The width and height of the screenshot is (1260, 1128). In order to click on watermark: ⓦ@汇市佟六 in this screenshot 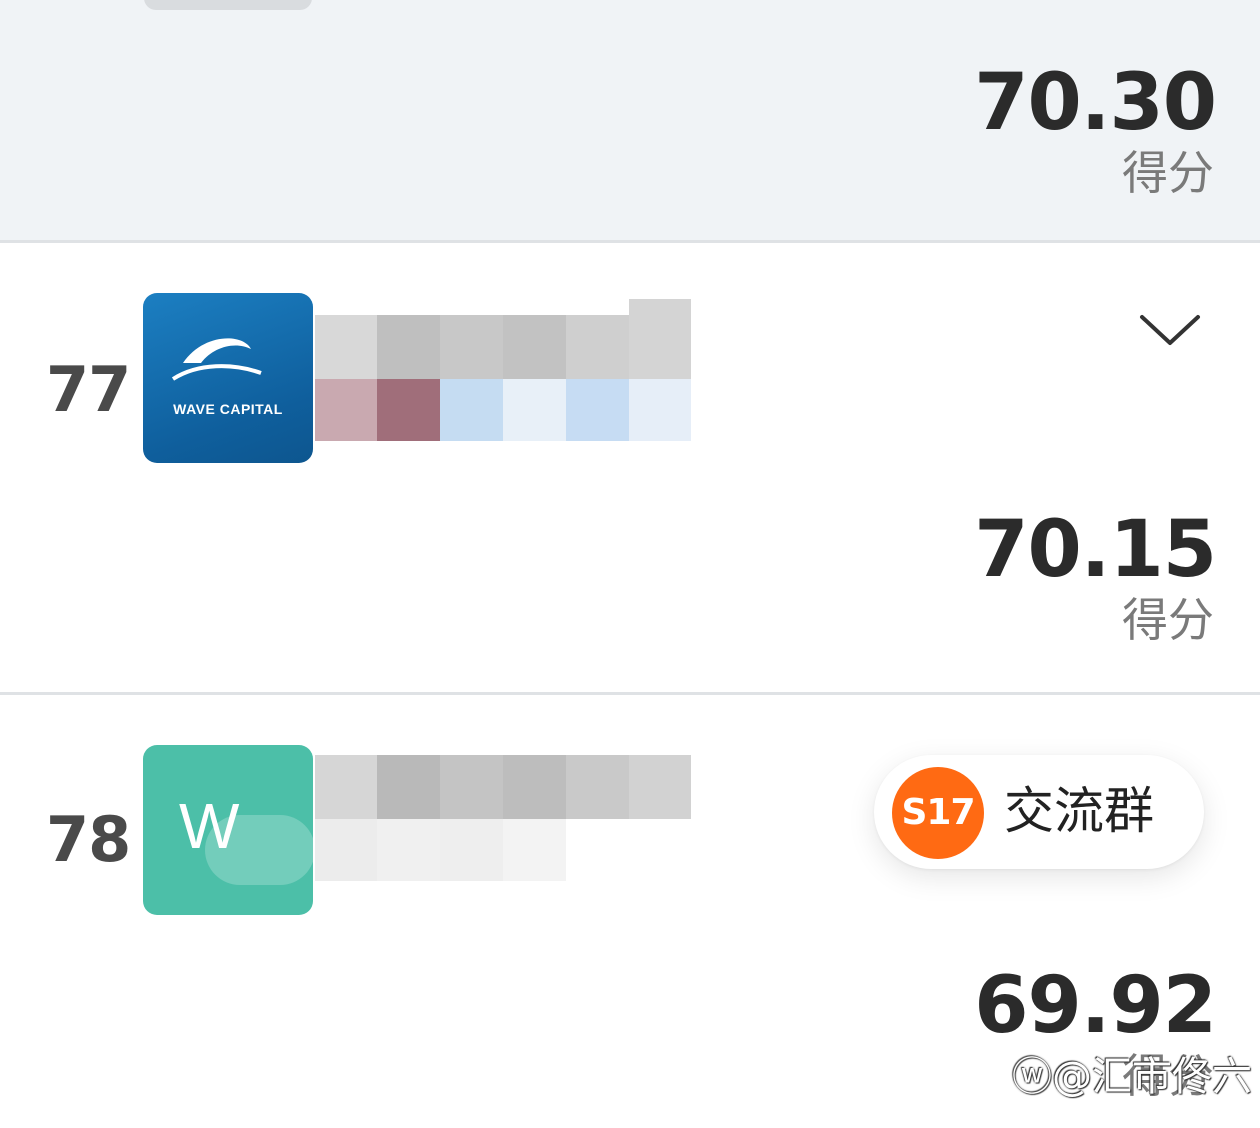, I will do `click(1132, 1073)`.